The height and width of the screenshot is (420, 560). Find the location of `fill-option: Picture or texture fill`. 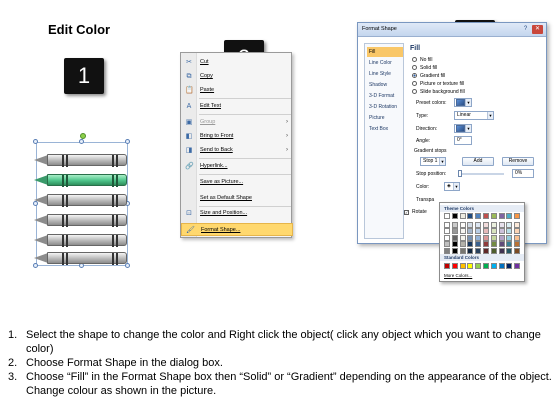

fill-option: Picture or texture fill is located at coordinates (438, 84).